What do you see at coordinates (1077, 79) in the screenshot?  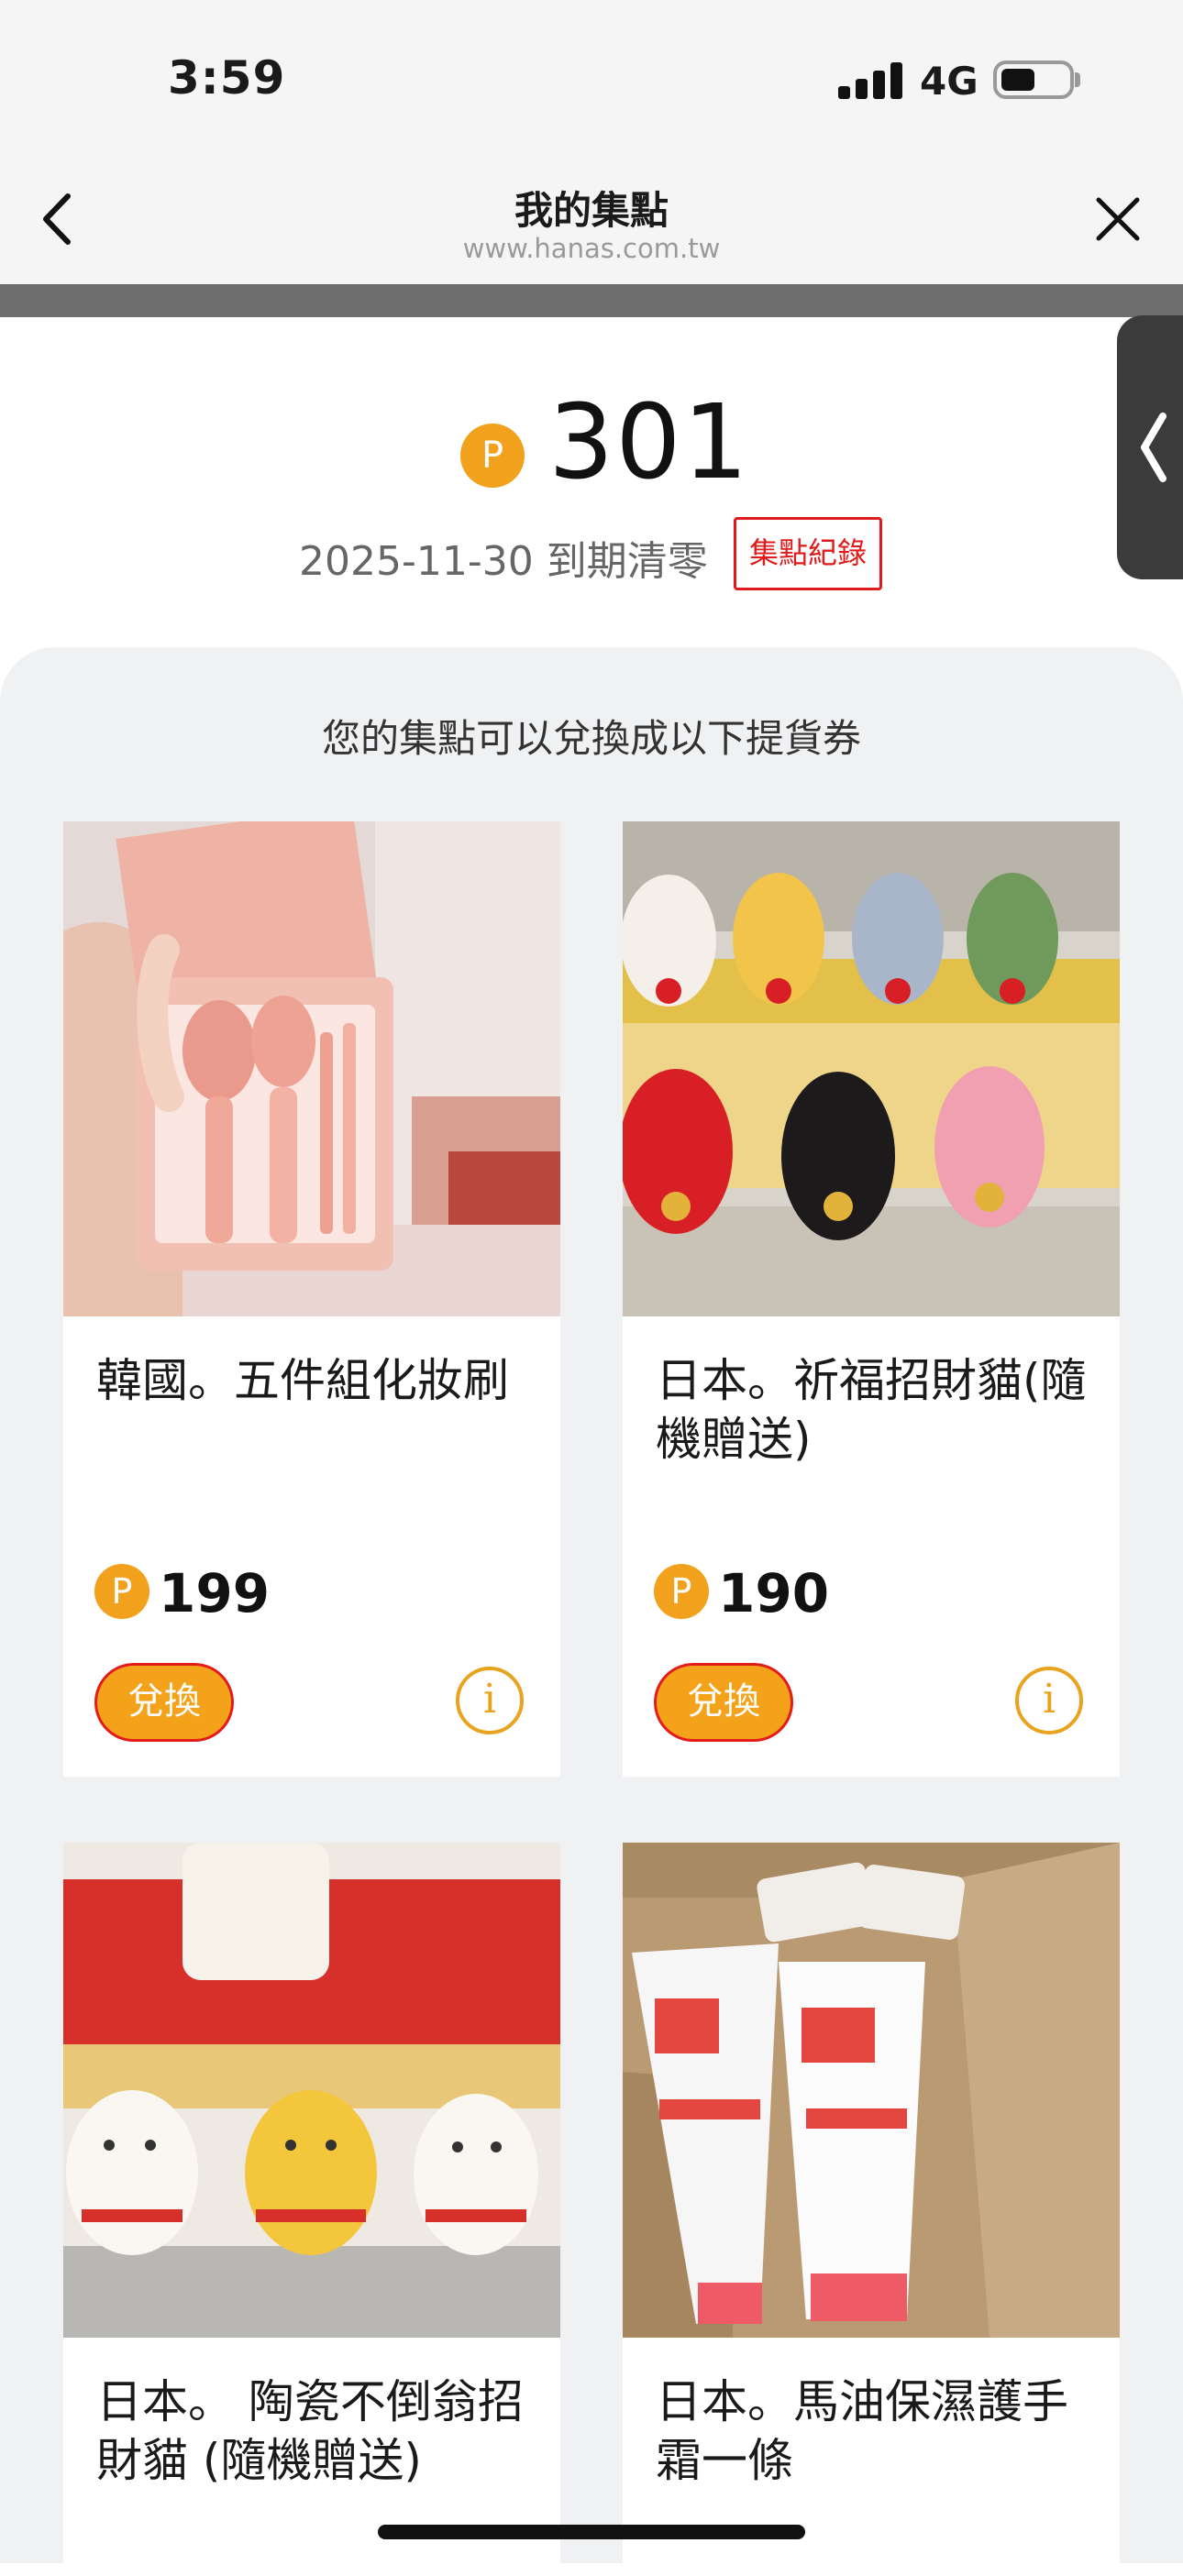 I see `battery-cap` at bounding box center [1077, 79].